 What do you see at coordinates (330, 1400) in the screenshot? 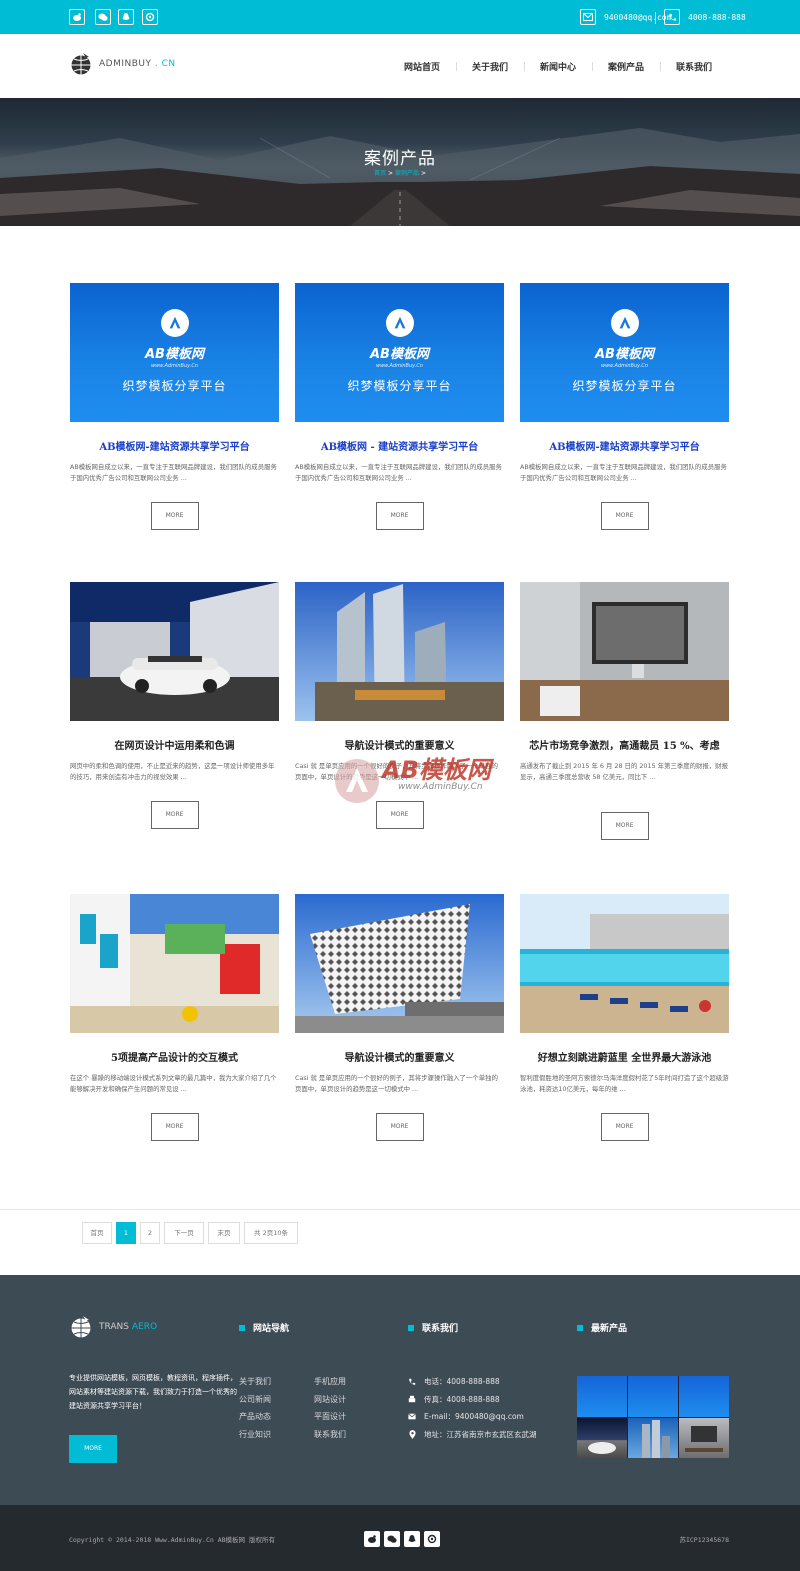
I see `footer-link-web-design: 网站设计` at bounding box center [330, 1400].